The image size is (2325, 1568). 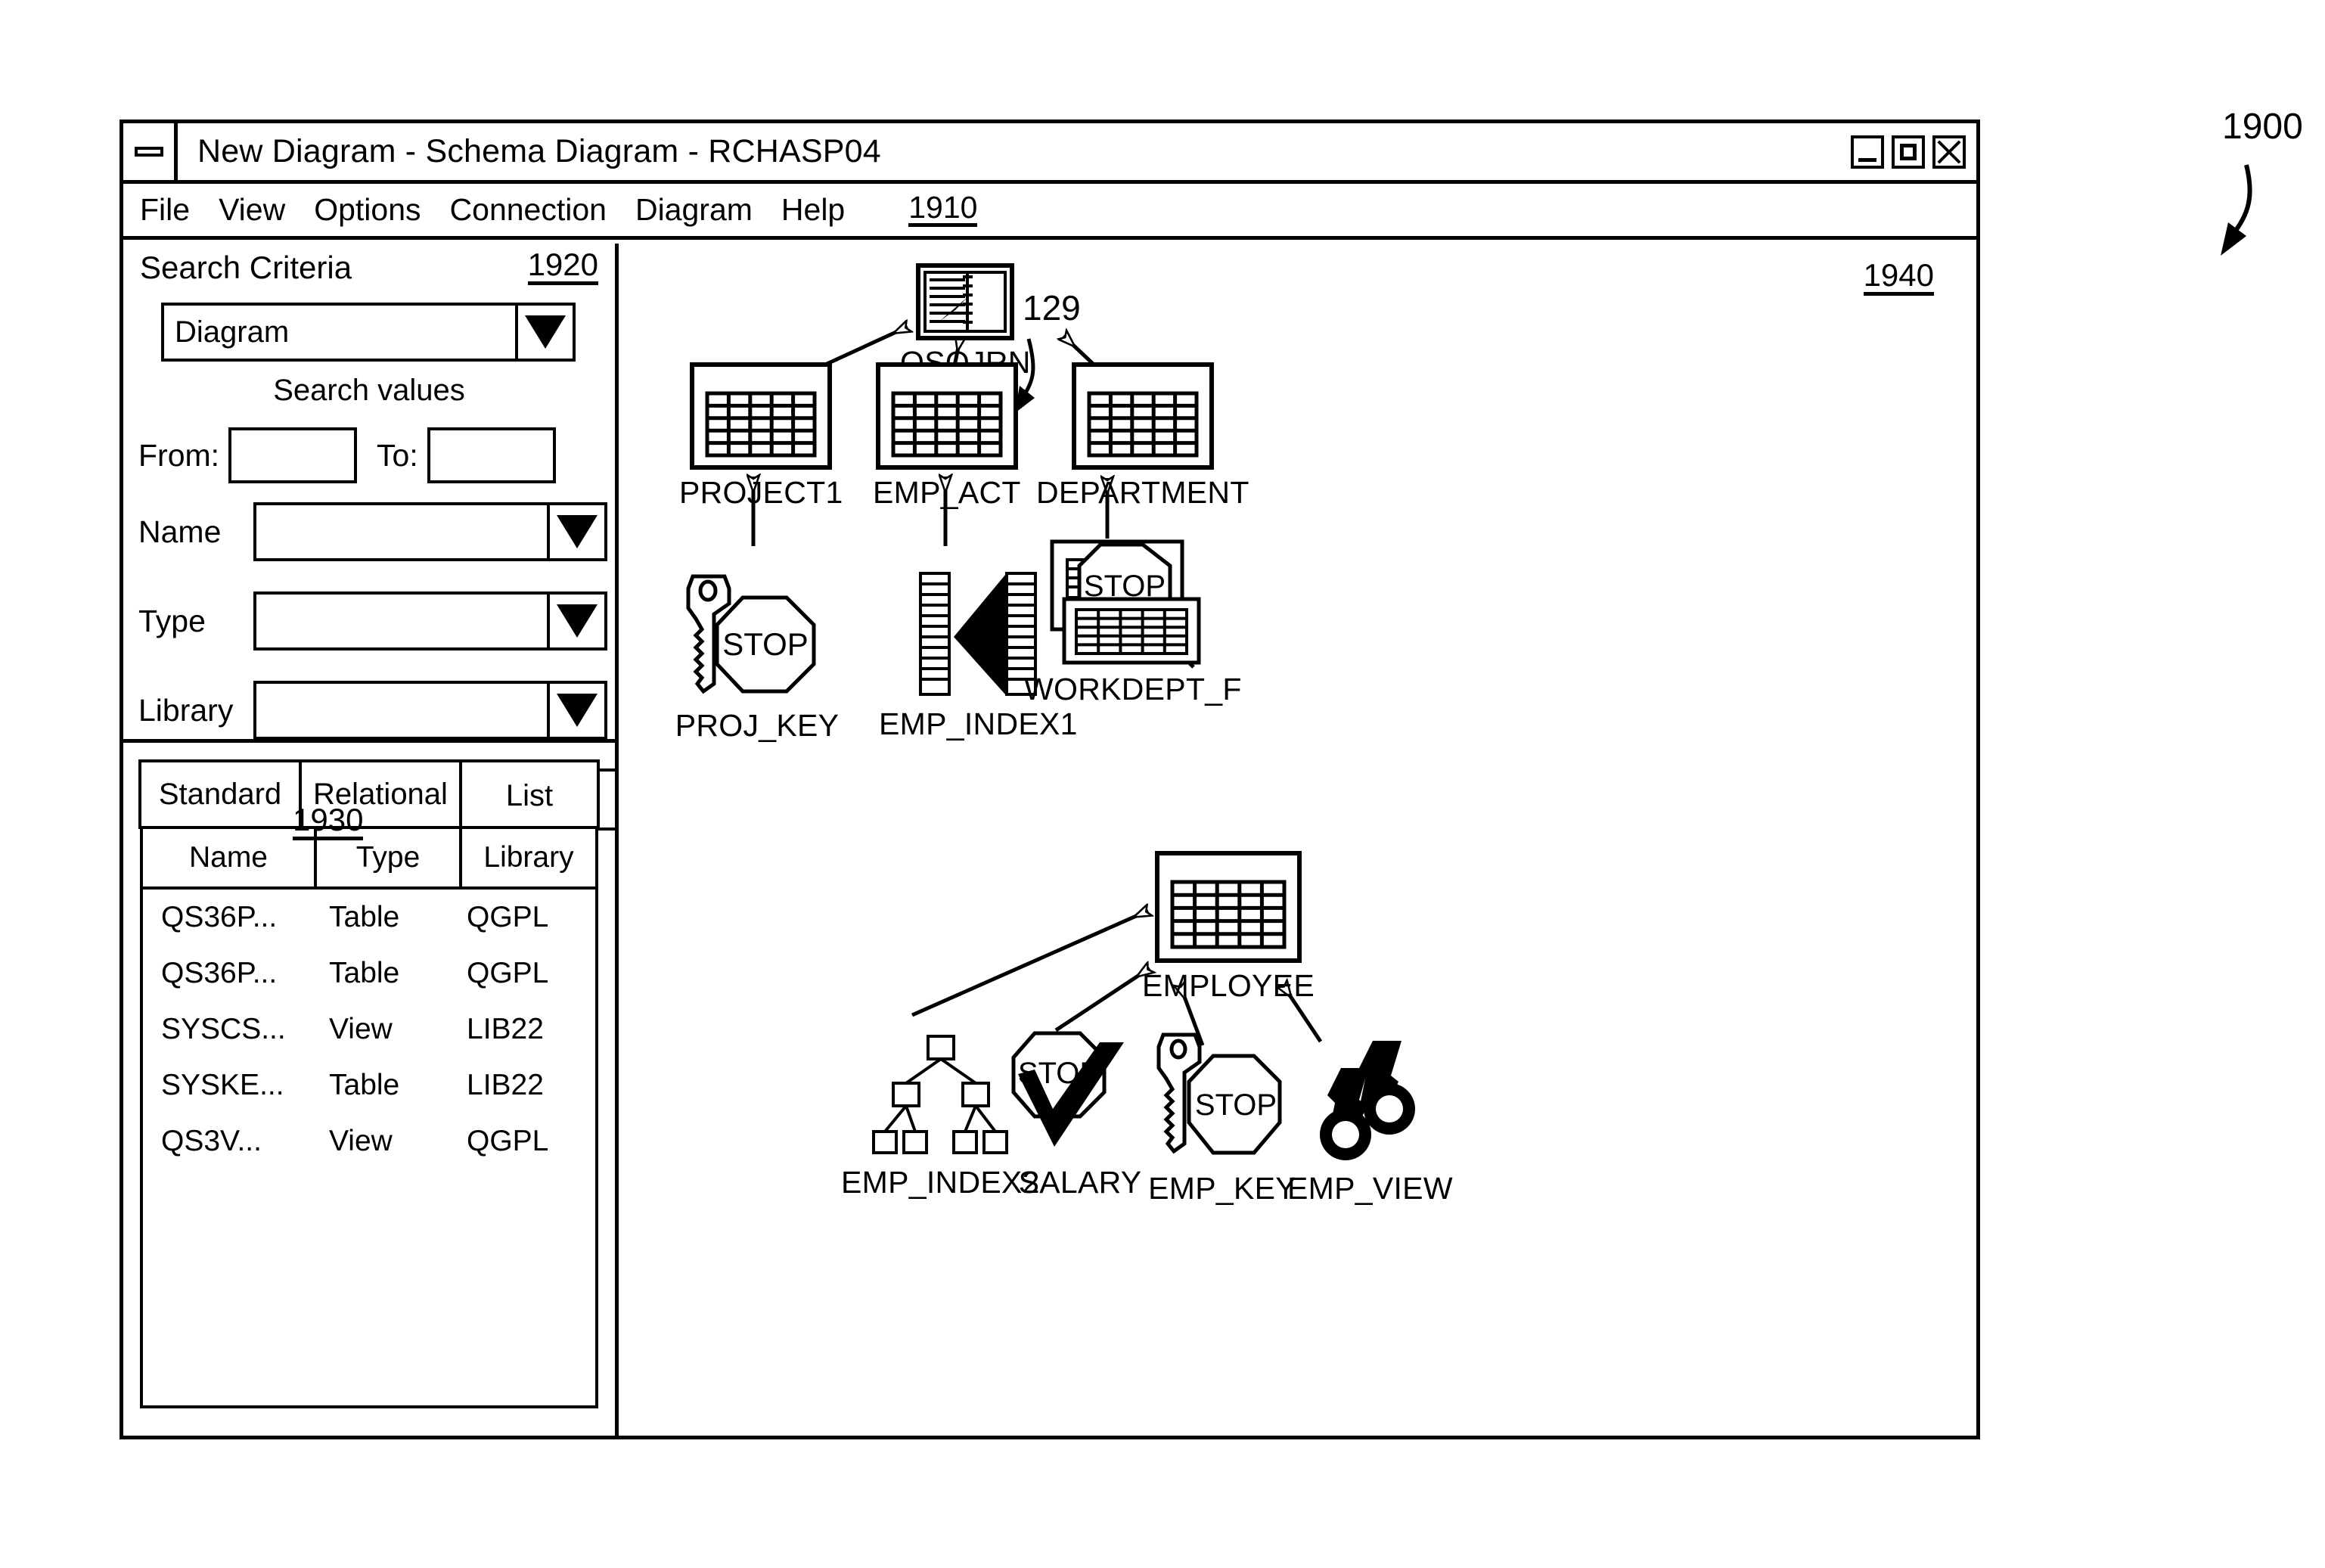 What do you see at coordinates (966, 301) in the screenshot?
I see `journal-icon` at bounding box center [966, 301].